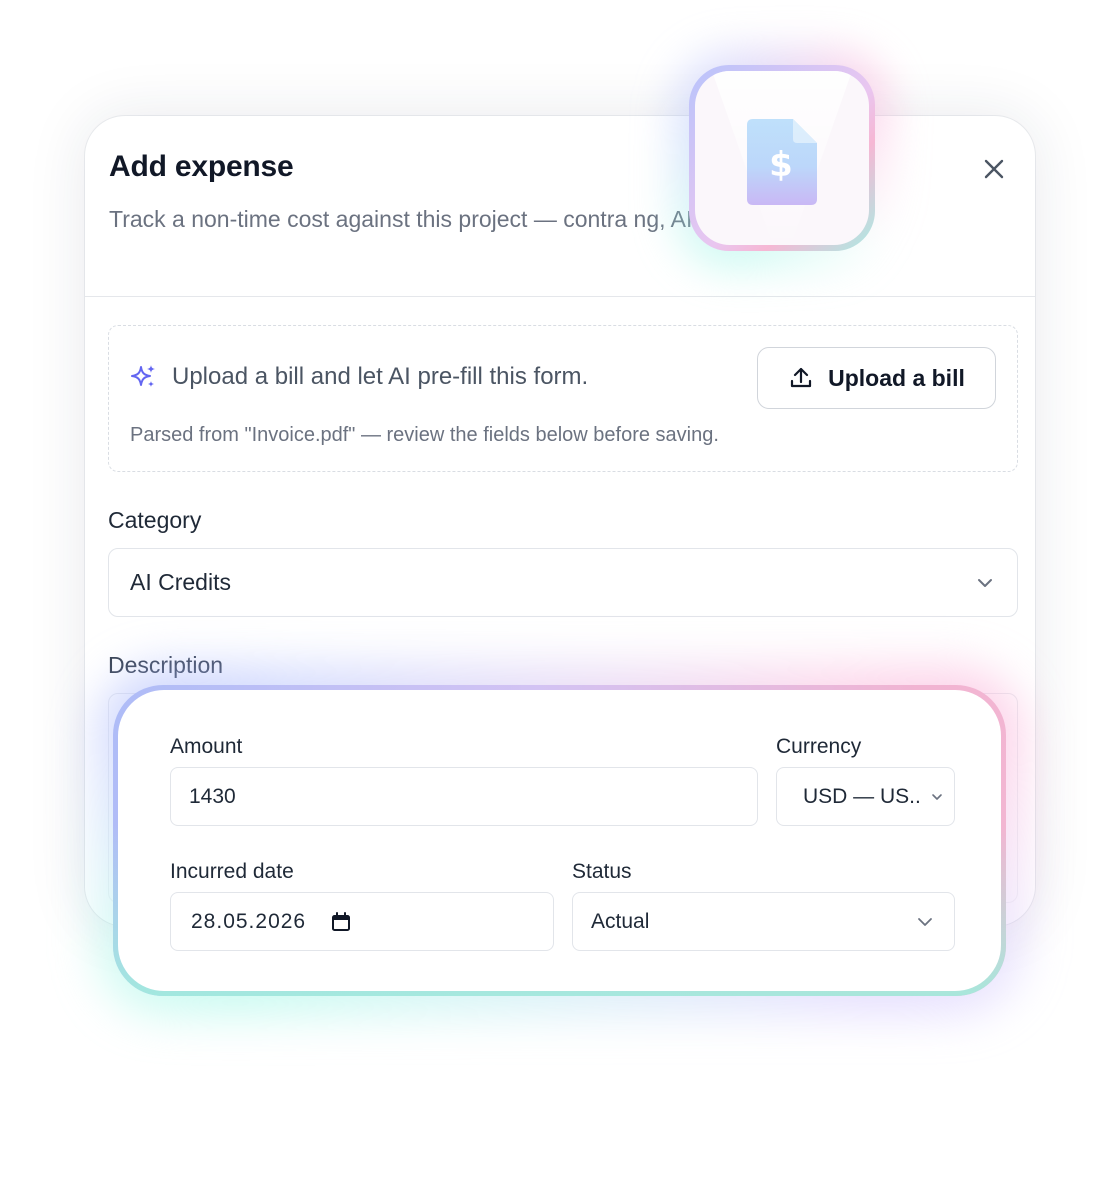 The width and height of the screenshot is (1120, 1200). What do you see at coordinates (144, 377) in the screenshot?
I see `sparkles-icon` at bounding box center [144, 377].